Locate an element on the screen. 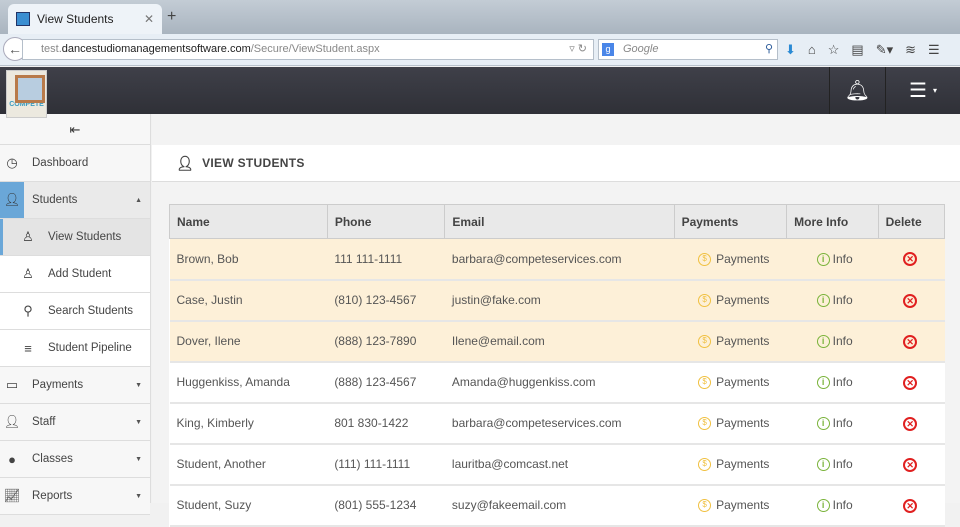  student-name: Dover, Ilene is located at coordinates (248, 341).